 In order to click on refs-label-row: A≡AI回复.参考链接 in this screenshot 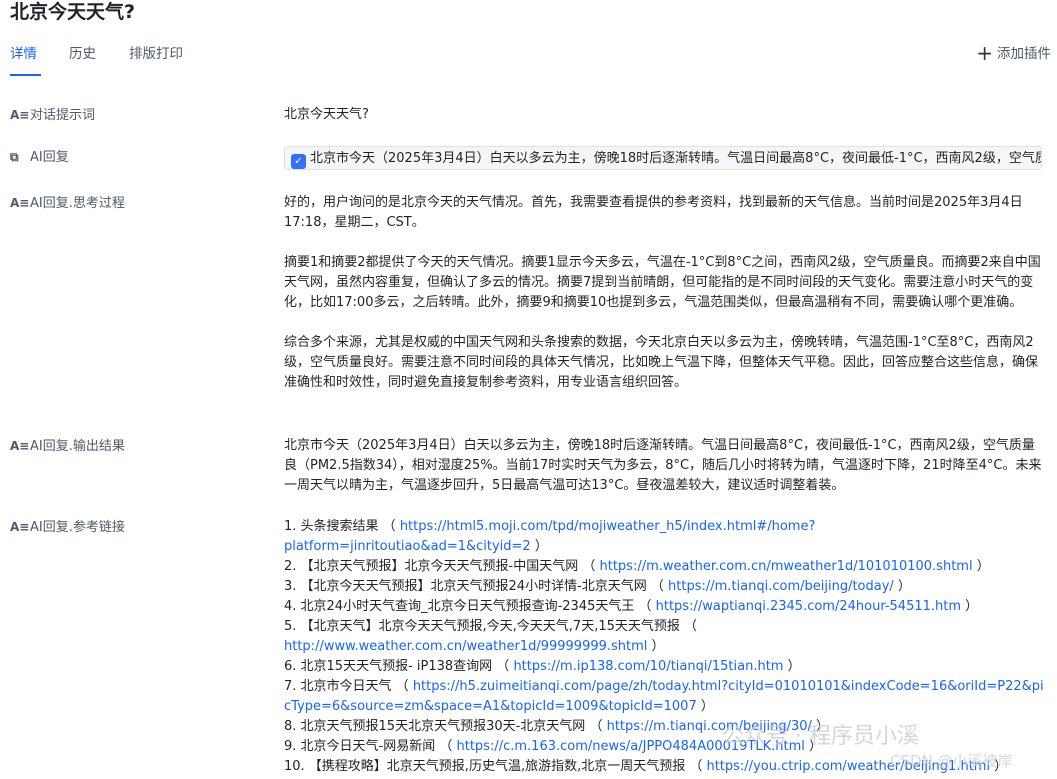, I will do `click(67, 527)`.